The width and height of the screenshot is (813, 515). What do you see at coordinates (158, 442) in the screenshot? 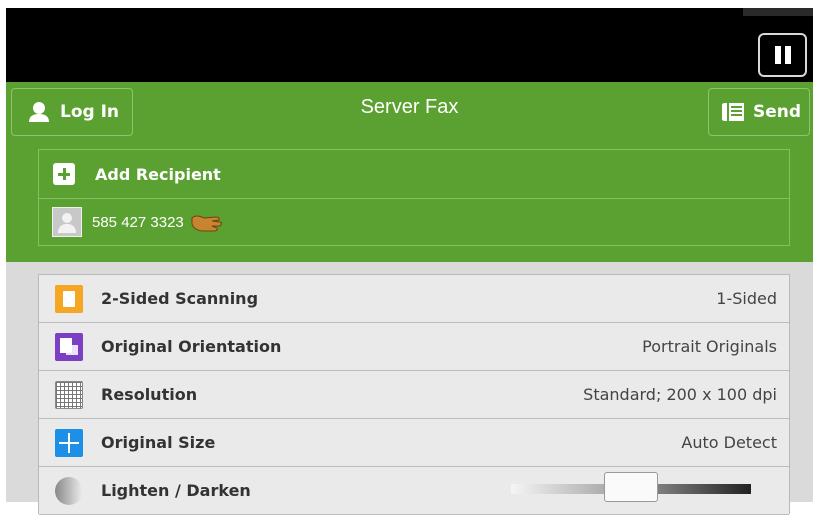
I see `setting-label: Original Size` at bounding box center [158, 442].